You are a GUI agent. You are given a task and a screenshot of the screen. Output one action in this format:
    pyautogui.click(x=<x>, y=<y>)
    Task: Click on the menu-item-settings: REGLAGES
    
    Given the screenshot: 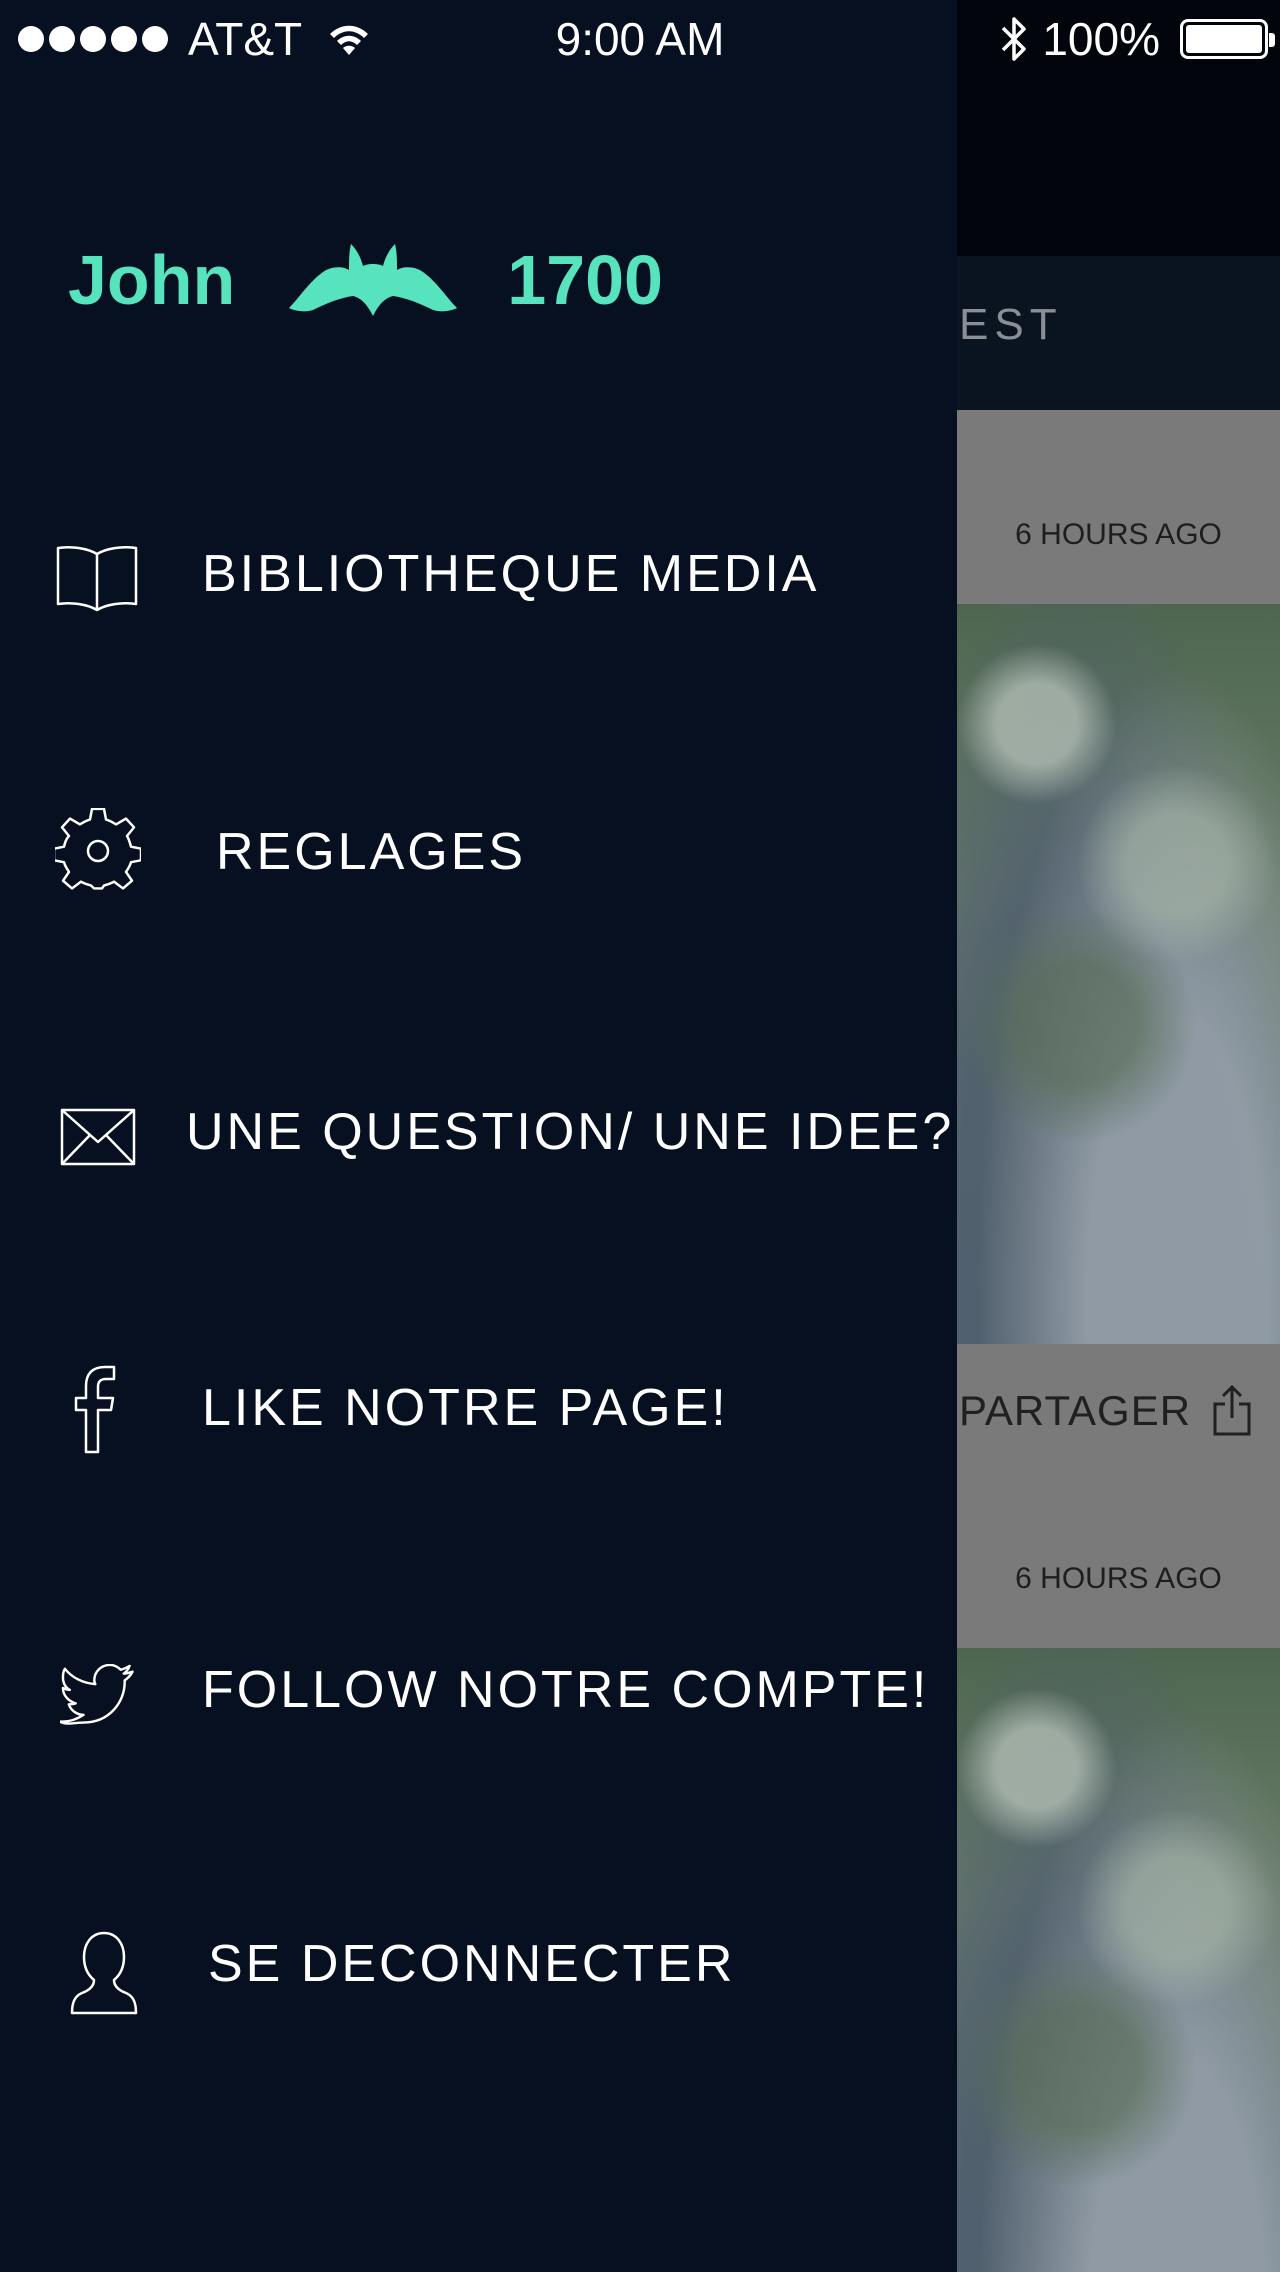 What is the action you would take?
    pyautogui.click(x=478, y=850)
    